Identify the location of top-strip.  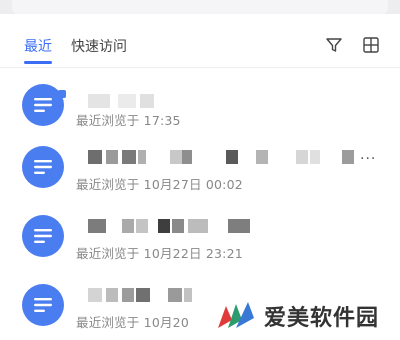
(200, 7).